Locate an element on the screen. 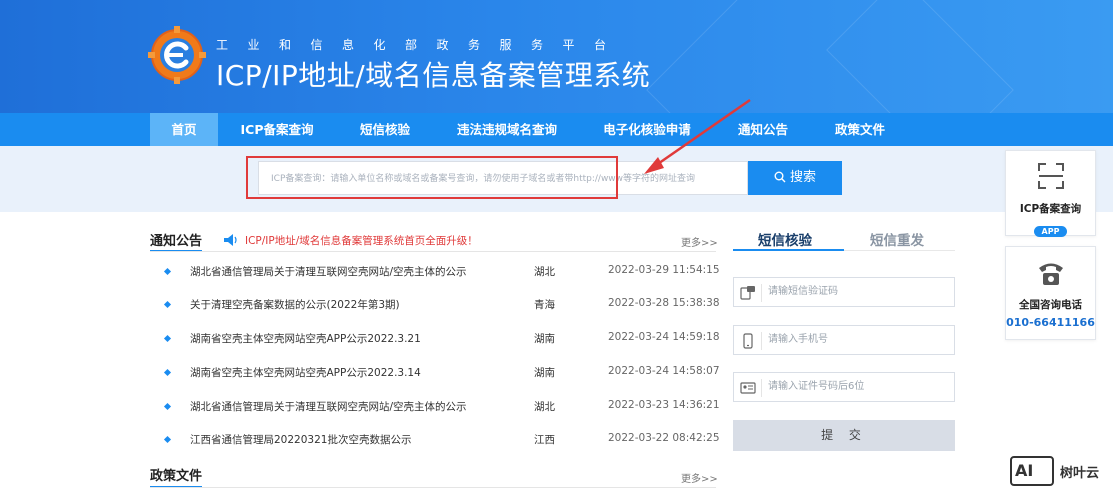  sms-tab-underline is located at coordinates (788, 250).